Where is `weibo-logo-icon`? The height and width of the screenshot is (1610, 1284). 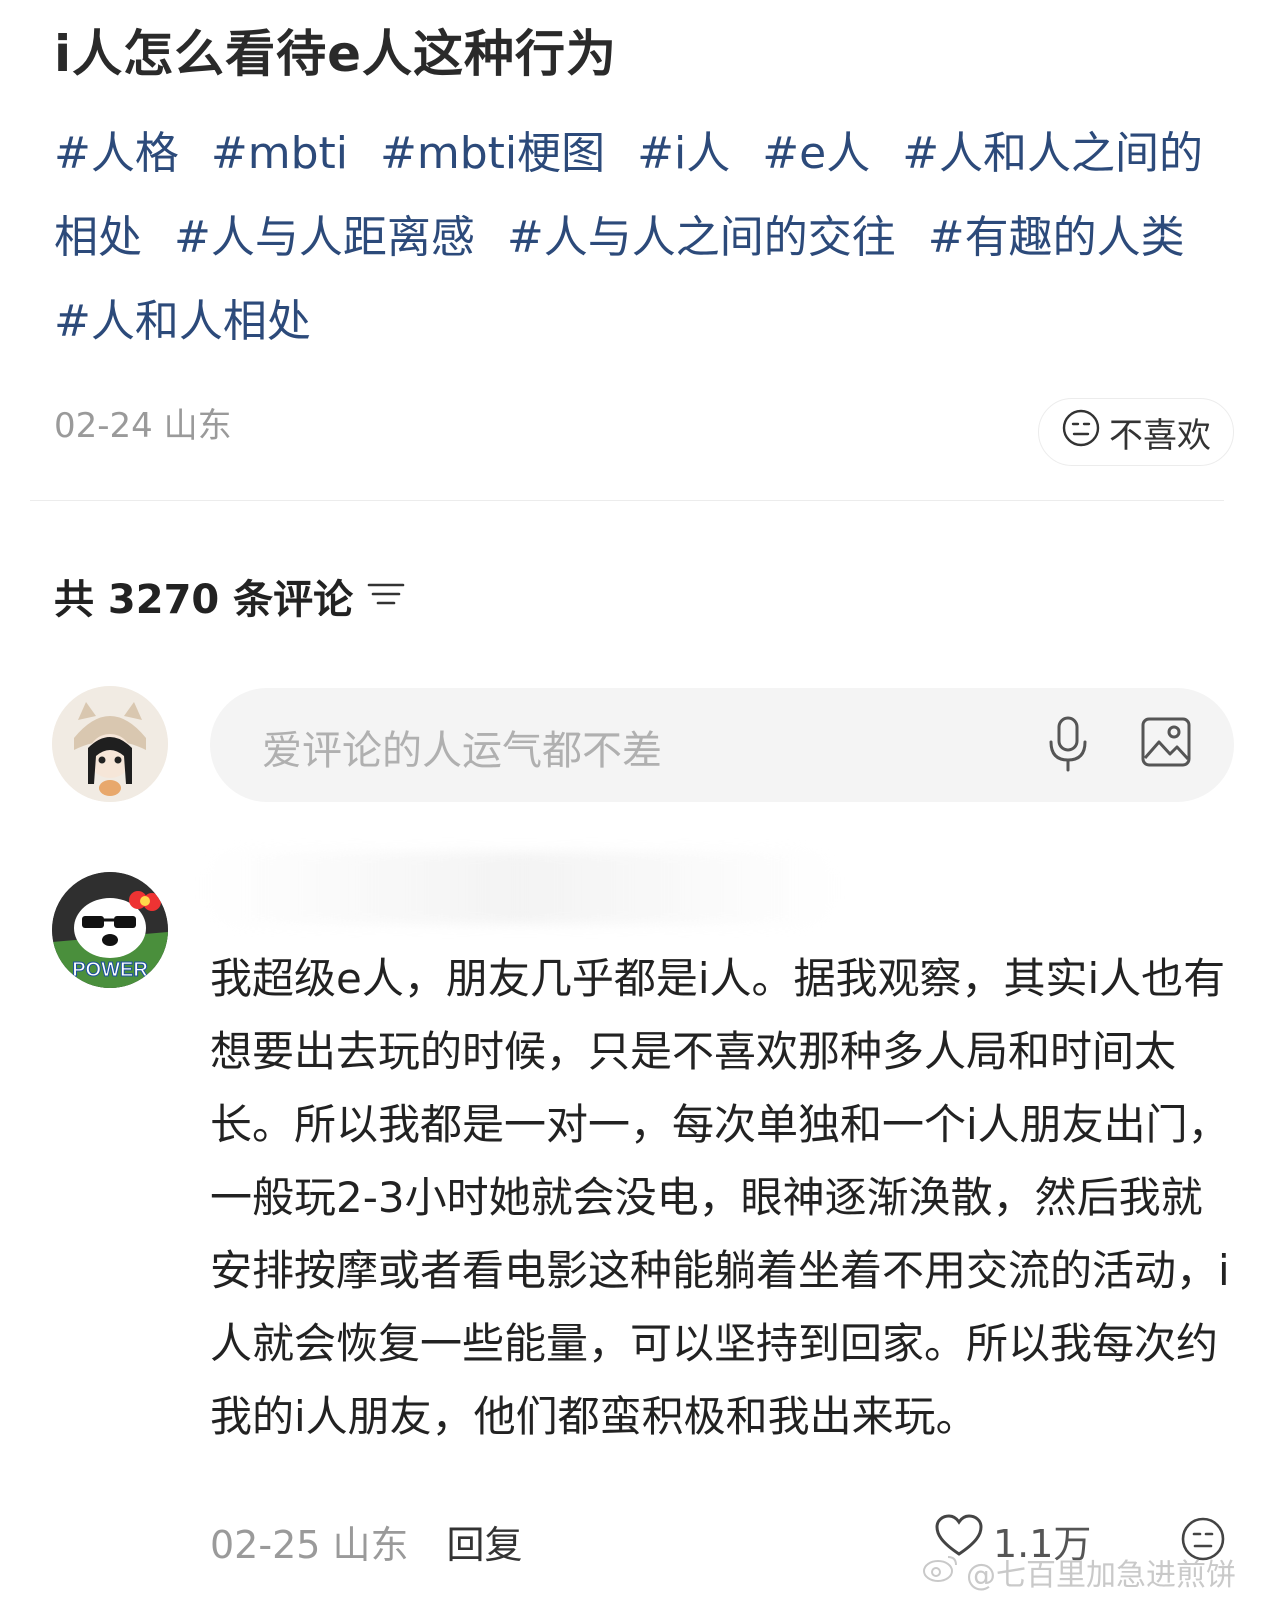 weibo-logo-icon is located at coordinates (941, 1572).